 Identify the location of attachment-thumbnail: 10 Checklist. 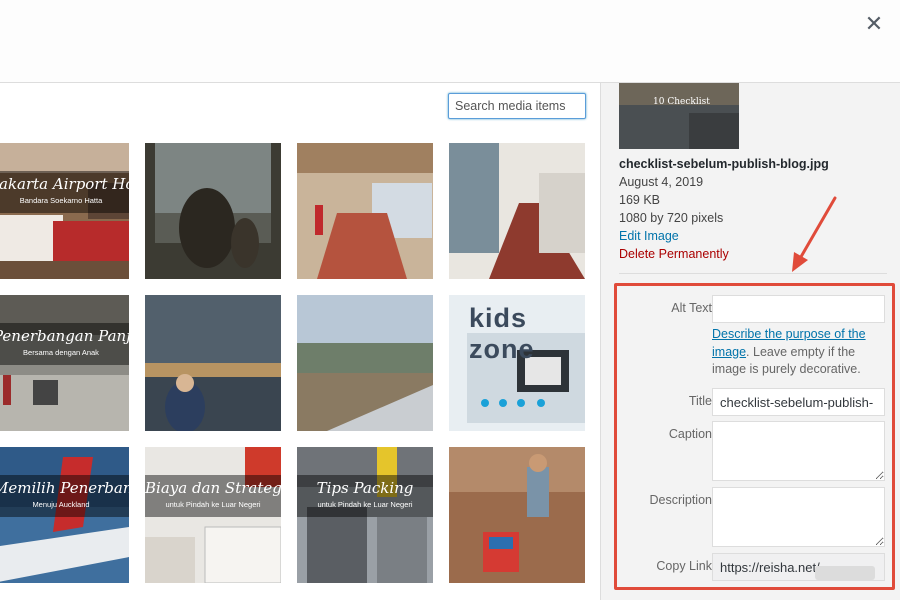
(679, 116).